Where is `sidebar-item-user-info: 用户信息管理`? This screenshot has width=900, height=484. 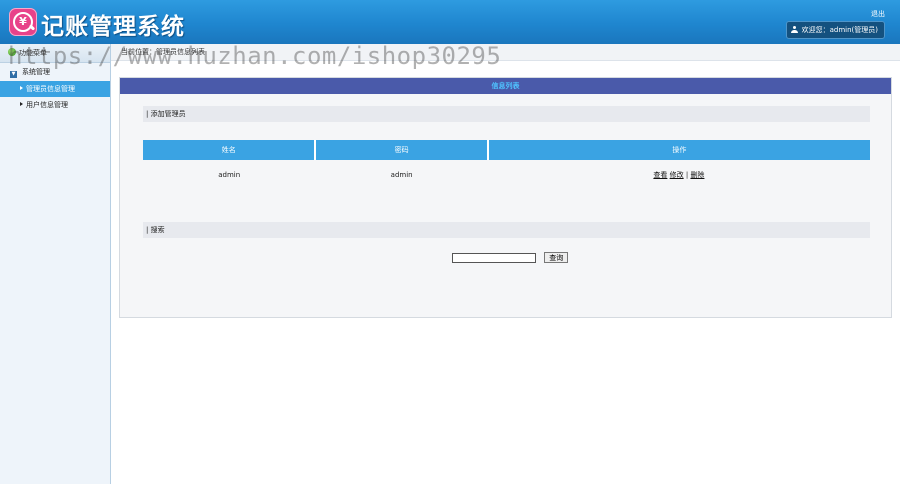
sidebar-item-user-info: 用户信息管理 is located at coordinates (55, 105).